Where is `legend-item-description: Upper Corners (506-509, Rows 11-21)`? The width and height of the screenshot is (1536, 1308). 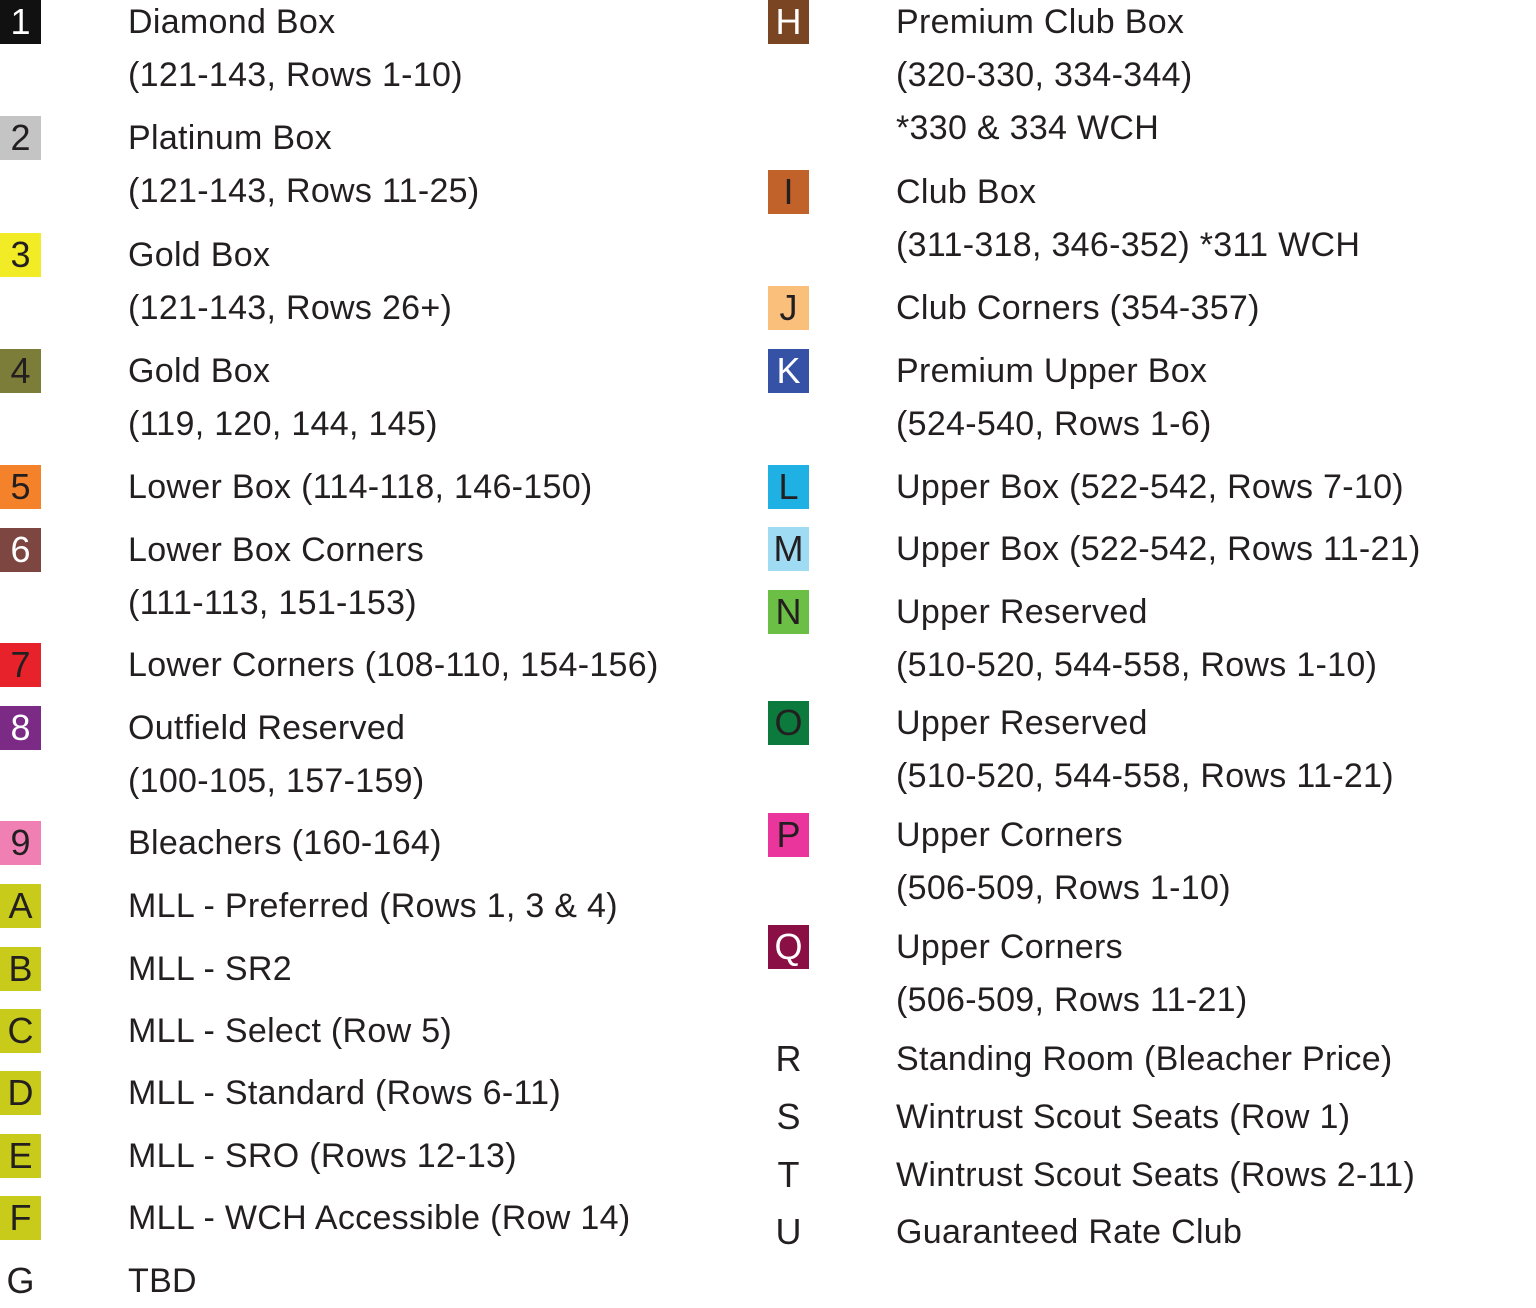
legend-item-description: Upper Corners (506-509, Rows 11-21) is located at coordinates (1072, 974).